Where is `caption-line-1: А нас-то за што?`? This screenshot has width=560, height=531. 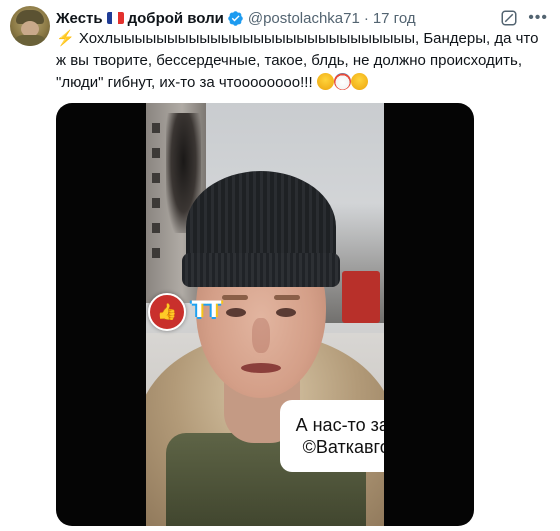 caption-line-1: А нас-то за што? is located at coordinates (339, 425).